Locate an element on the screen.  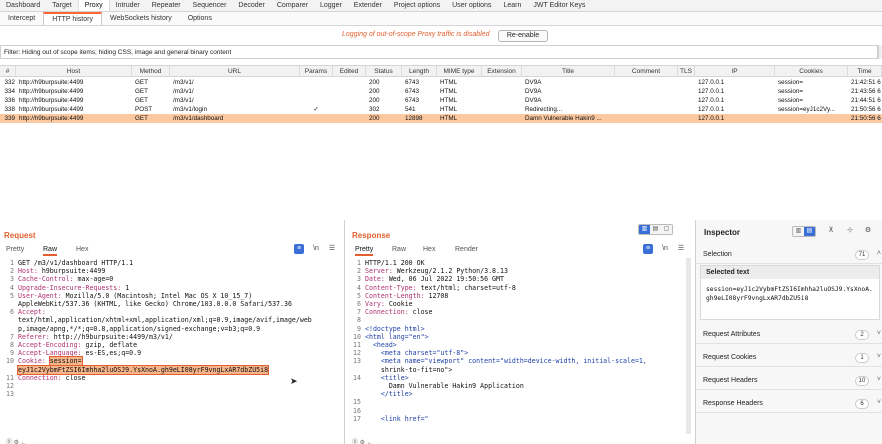
split-horizontal-icon: ▤ is located at coordinates (655, 229).